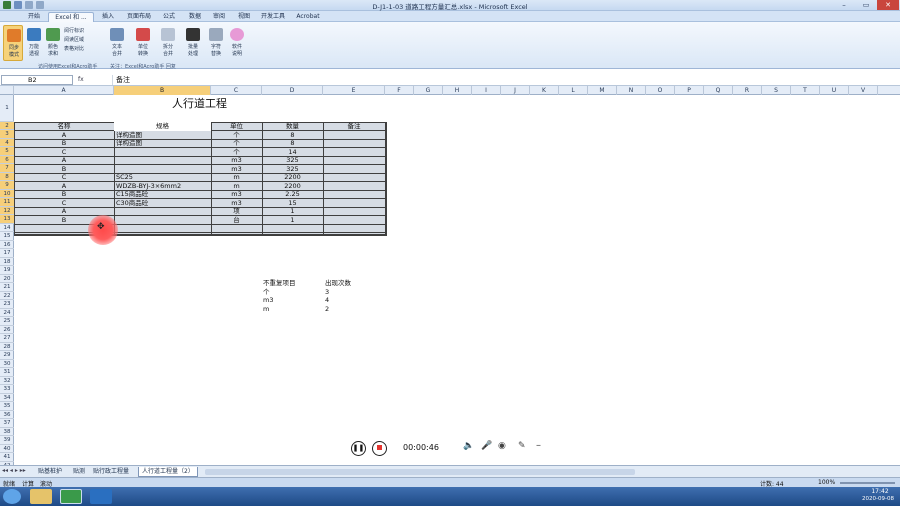  Describe the element at coordinates (7, 330) in the screenshot. I see `row-header: 26` at that location.